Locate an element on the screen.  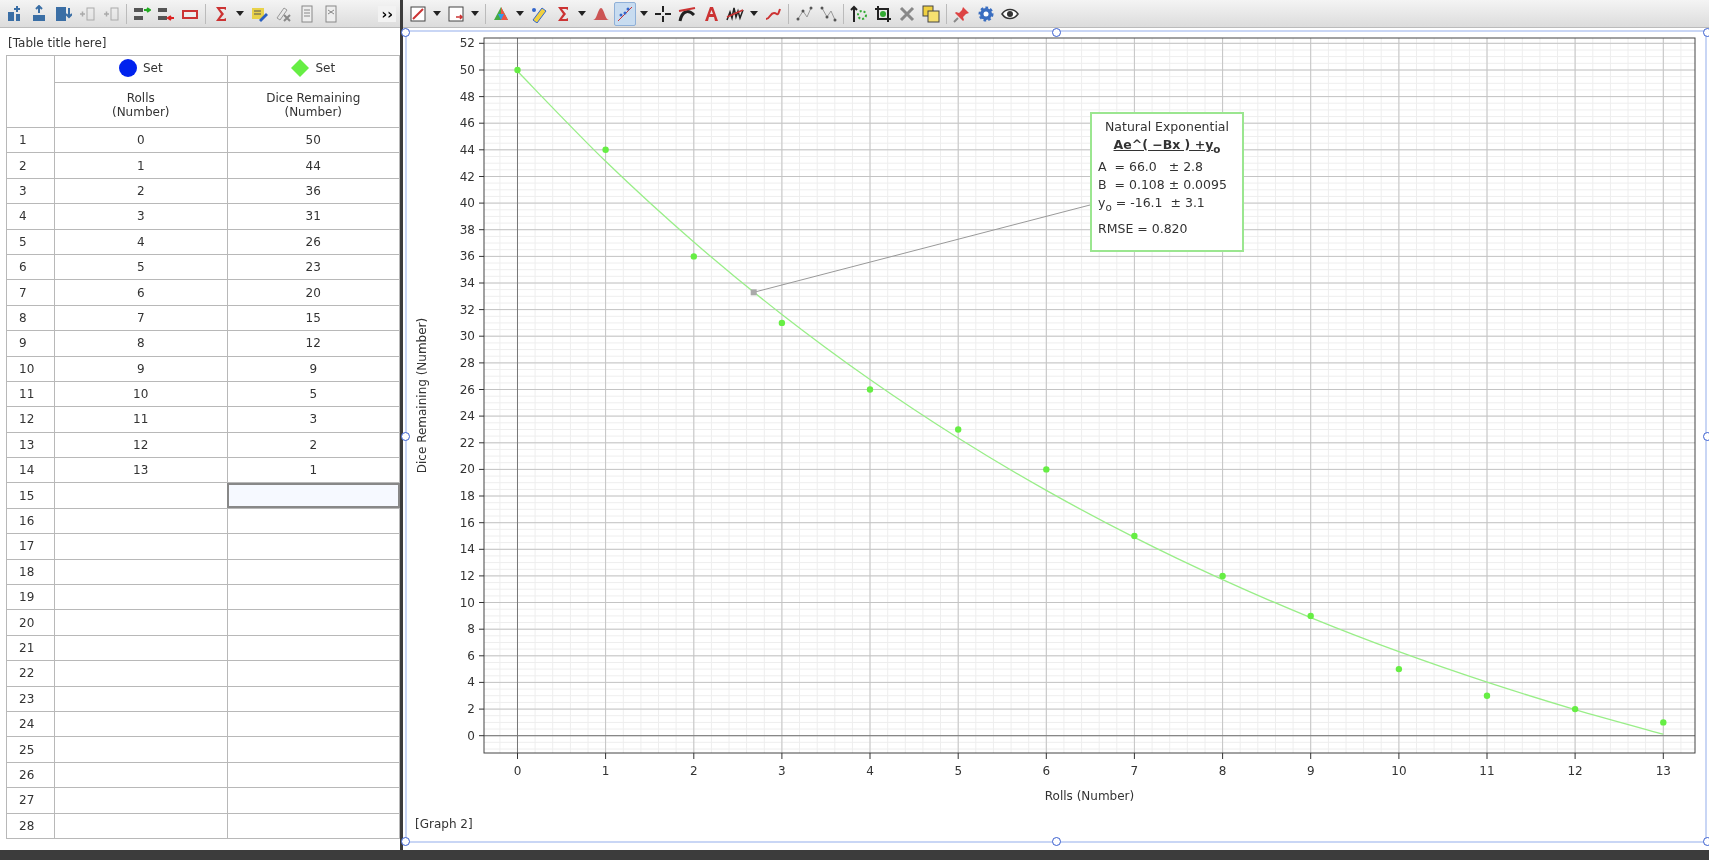
tick-label: 48 is located at coordinates (467, 96).